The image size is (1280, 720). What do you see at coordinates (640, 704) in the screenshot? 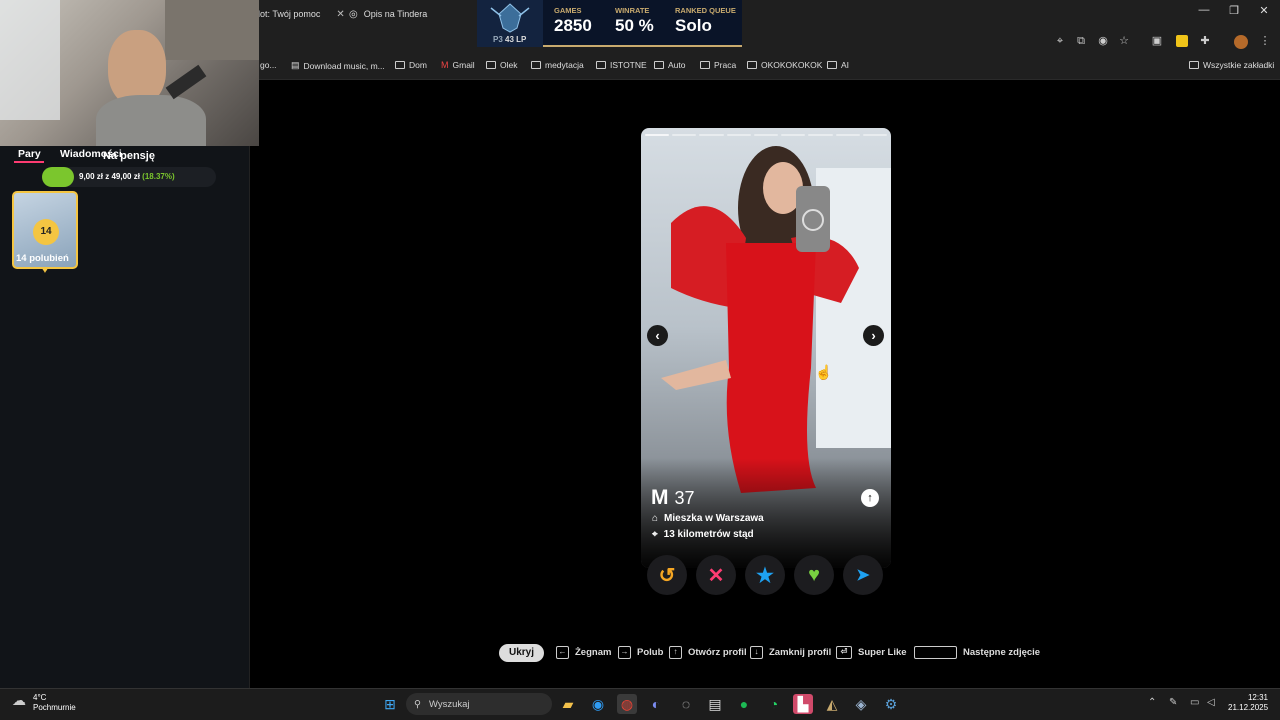
I see `taskbar` at bounding box center [640, 704].